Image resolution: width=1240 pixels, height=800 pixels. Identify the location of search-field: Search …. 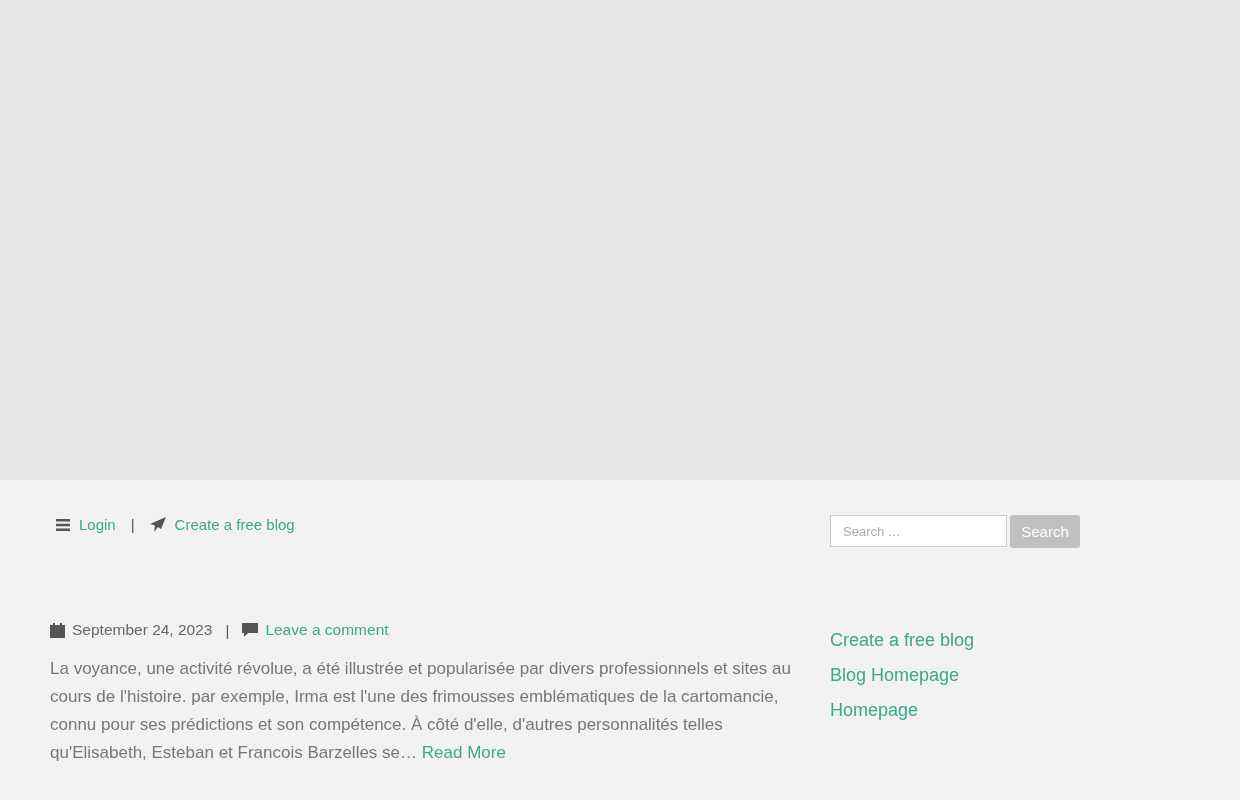
(918, 531).